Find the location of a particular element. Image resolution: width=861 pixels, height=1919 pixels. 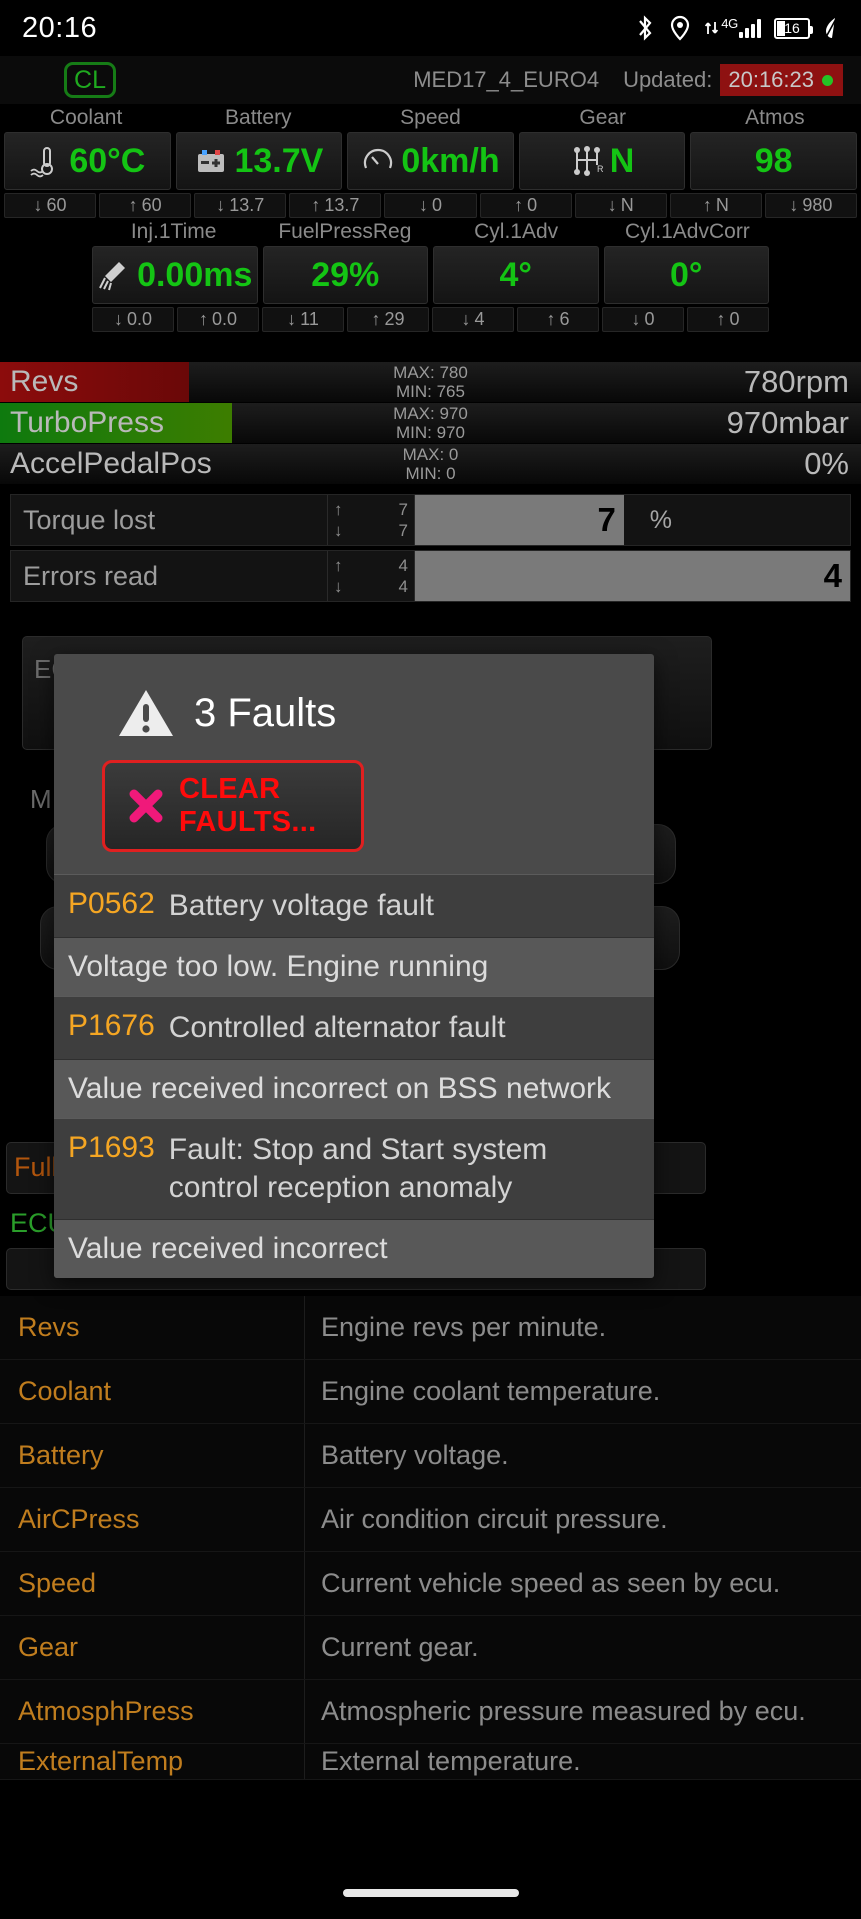

fault-name: Battery voltage fault is located at coordinates (301, 905).